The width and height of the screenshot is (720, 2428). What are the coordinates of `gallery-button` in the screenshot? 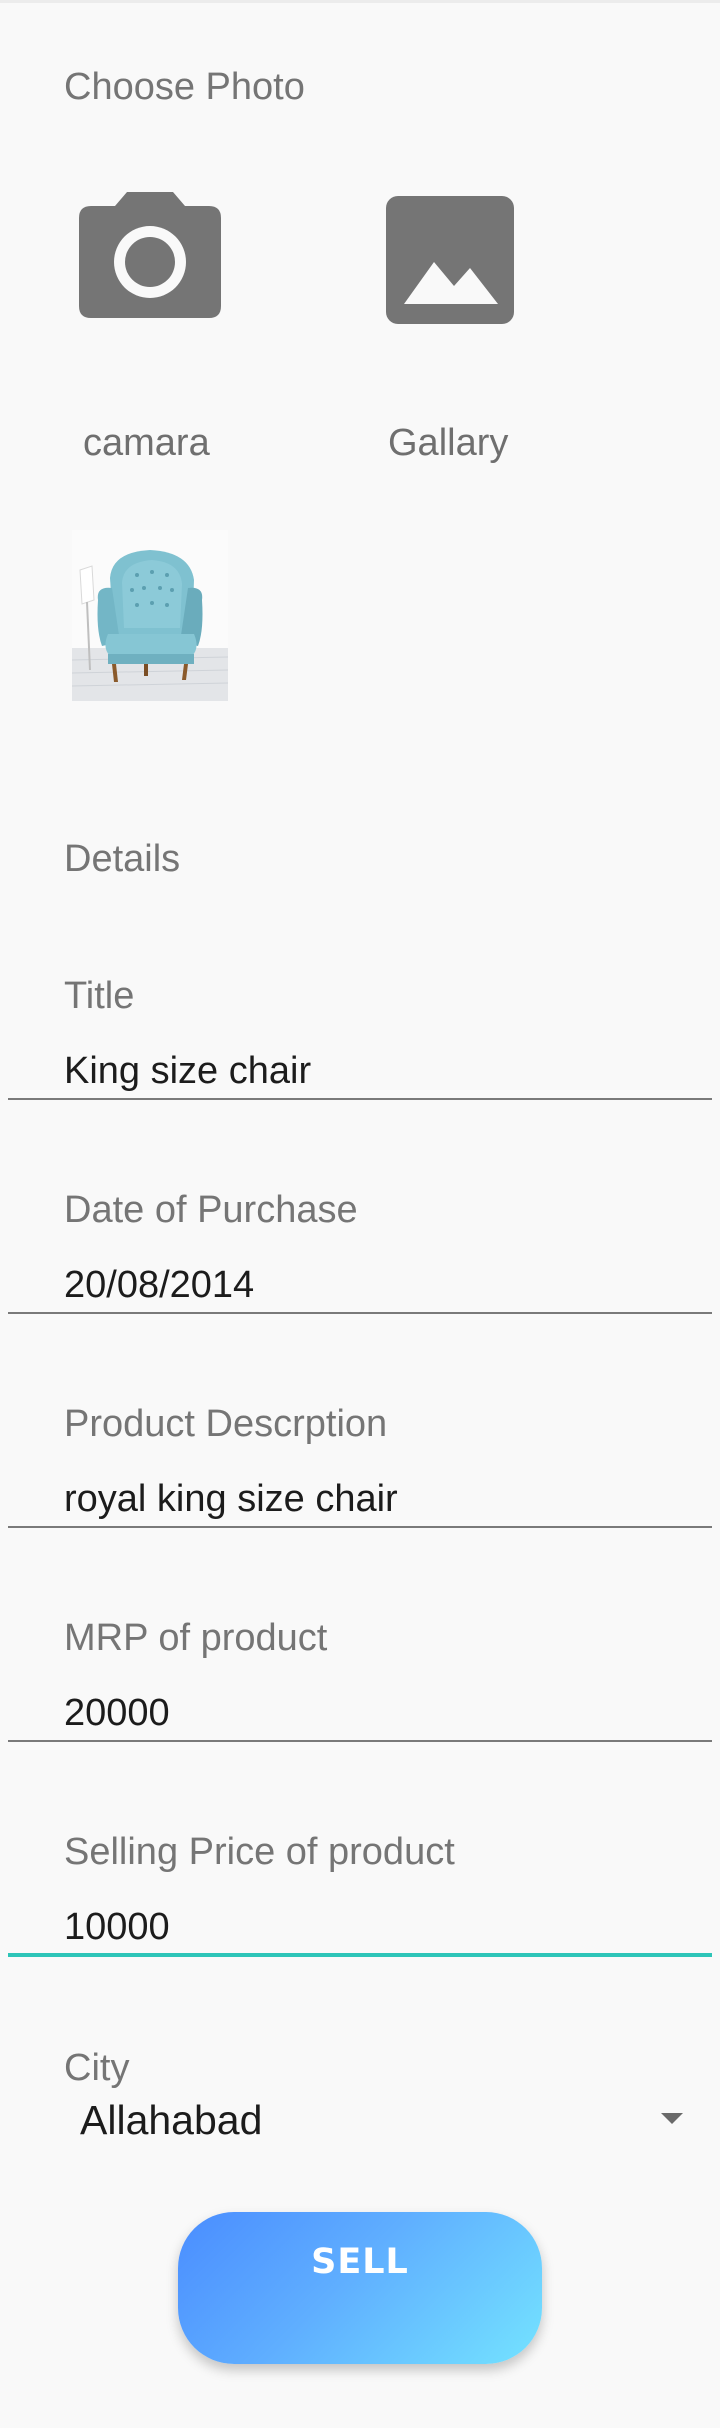 It's located at (450, 260).